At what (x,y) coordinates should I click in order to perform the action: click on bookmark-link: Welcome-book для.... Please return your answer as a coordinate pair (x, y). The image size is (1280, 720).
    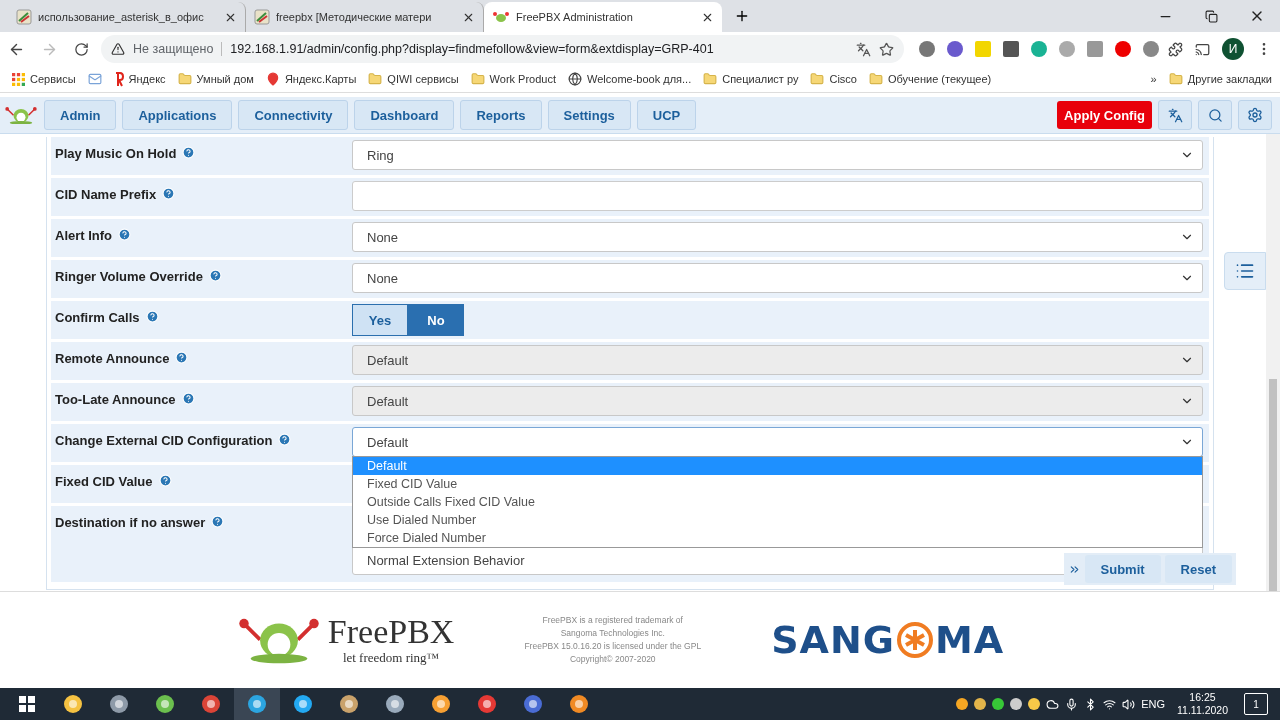
    Looking at the image, I should click on (639, 79).